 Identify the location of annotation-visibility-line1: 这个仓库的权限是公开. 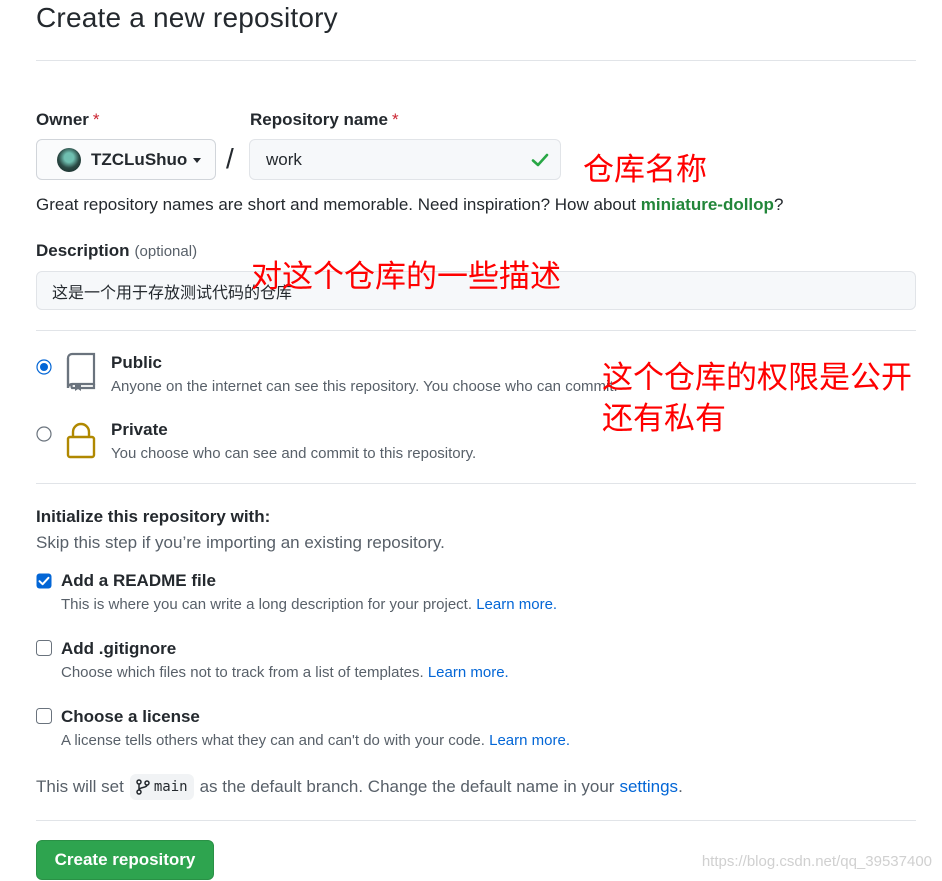
(757, 378).